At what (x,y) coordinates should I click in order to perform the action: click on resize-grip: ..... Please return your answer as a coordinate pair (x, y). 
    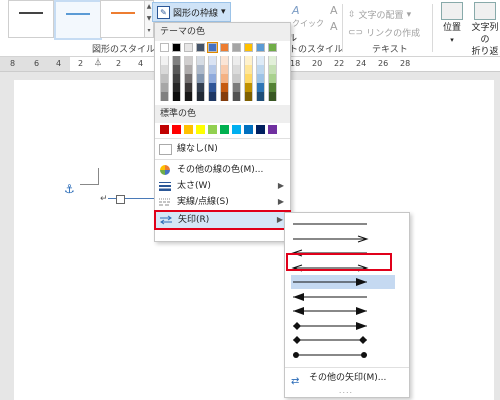
    Looking at the image, I should click on (346, 390).